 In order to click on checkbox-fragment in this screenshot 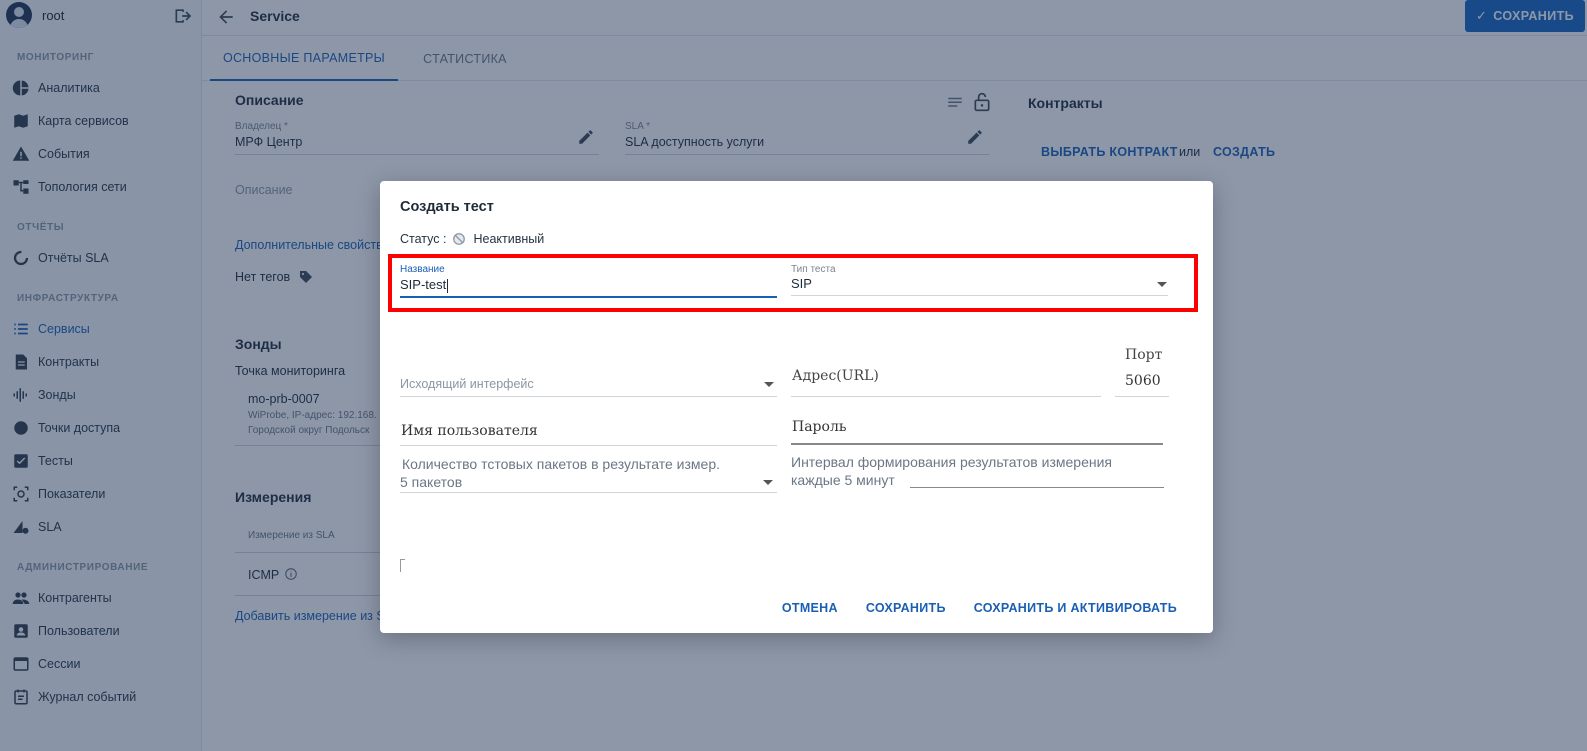, I will do `click(402, 565)`.